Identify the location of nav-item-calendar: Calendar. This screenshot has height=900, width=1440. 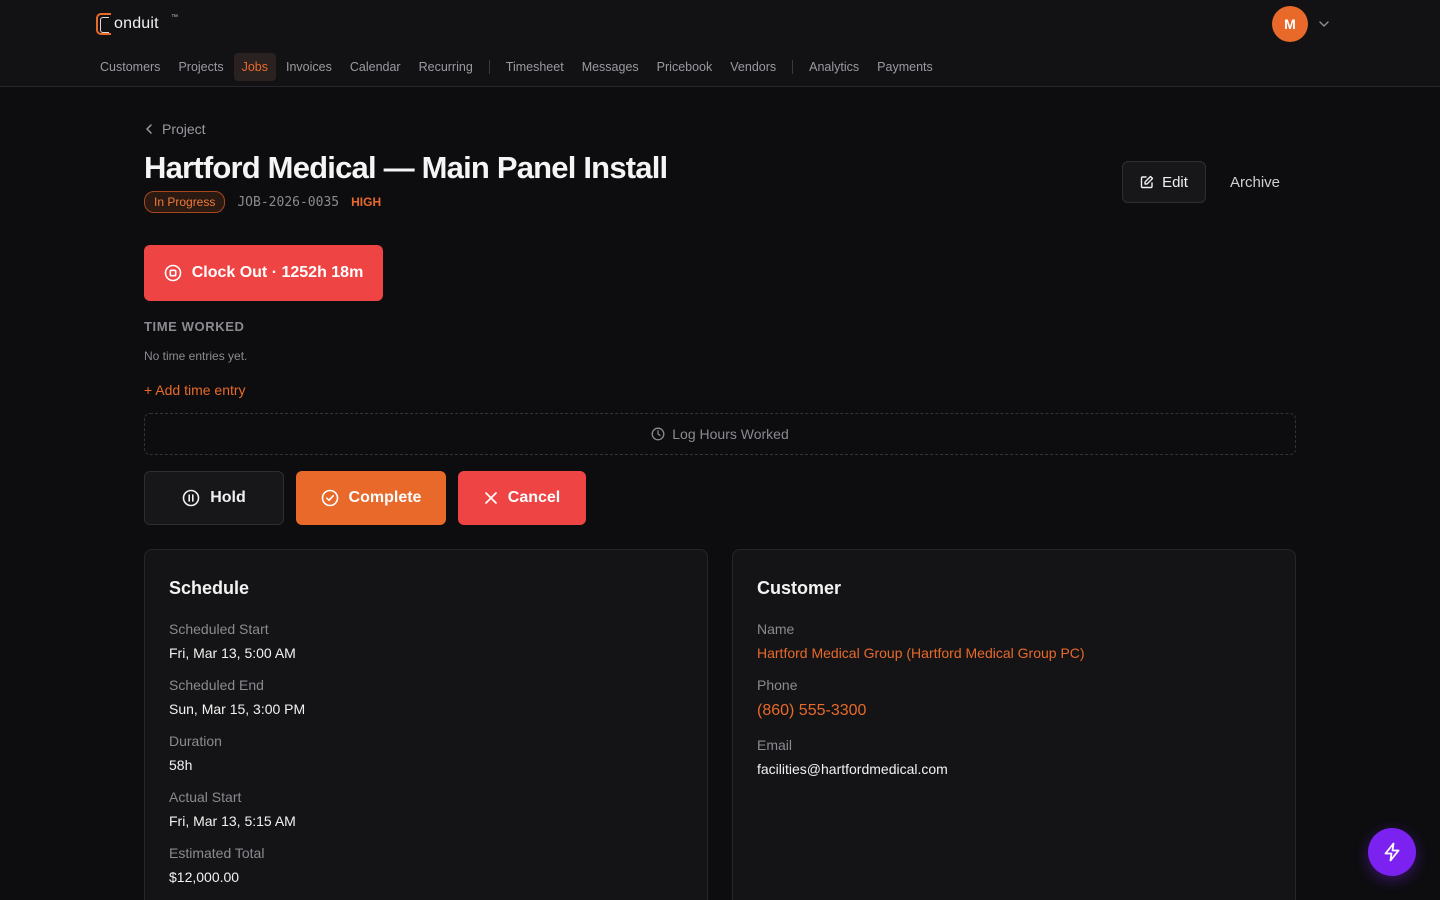
(375, 67).